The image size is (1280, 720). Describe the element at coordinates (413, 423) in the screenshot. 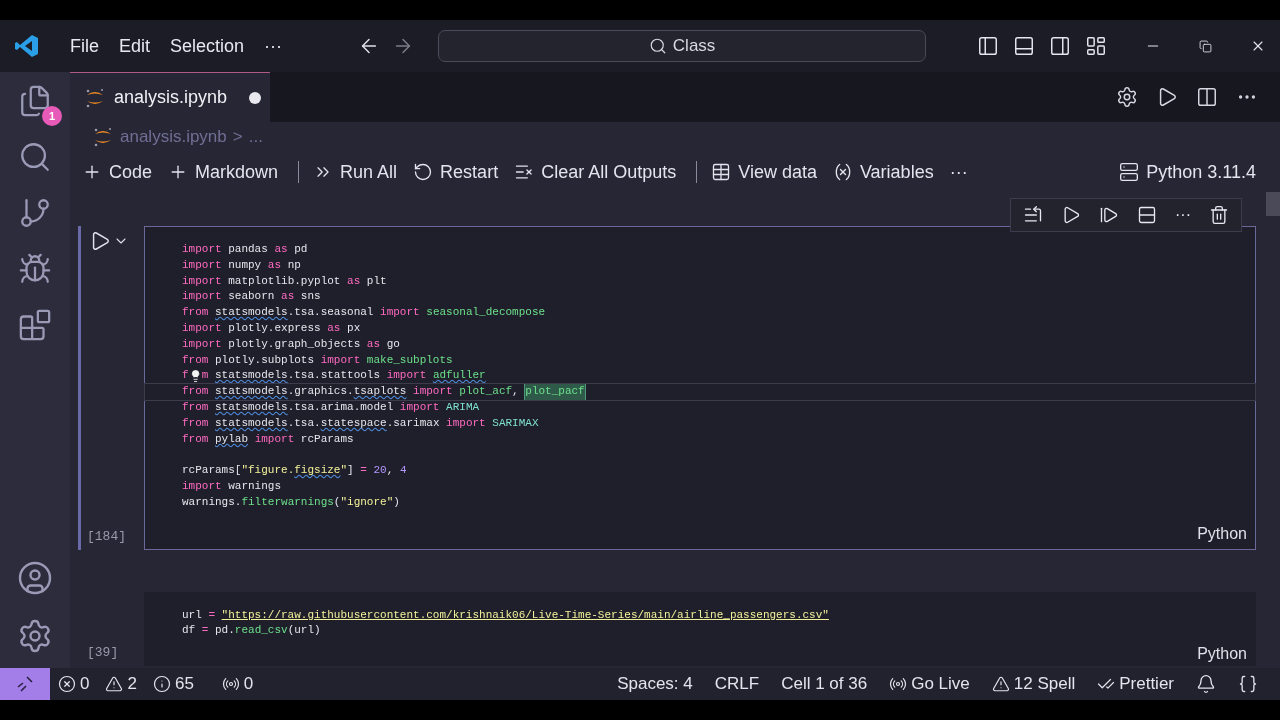

I see `code-token: .sarimax` at that location.